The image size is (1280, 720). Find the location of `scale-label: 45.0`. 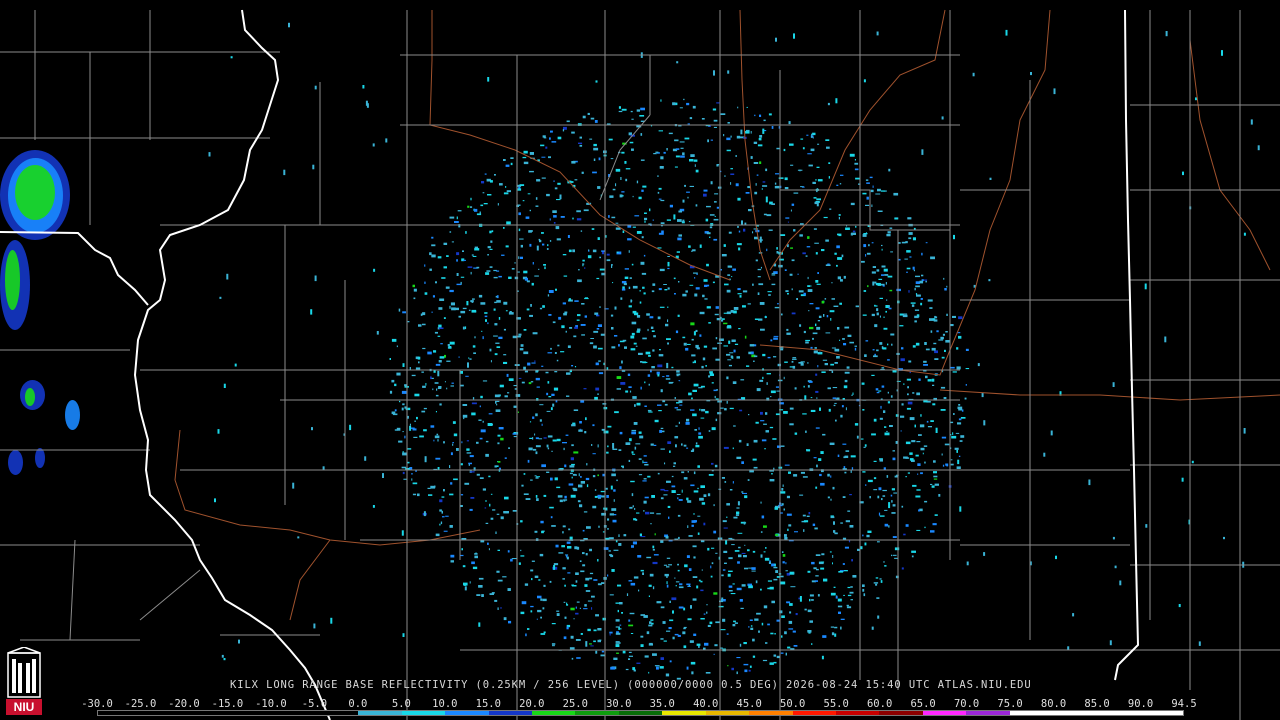

scale-label: 45.0 is located at coordinates (749, 704).